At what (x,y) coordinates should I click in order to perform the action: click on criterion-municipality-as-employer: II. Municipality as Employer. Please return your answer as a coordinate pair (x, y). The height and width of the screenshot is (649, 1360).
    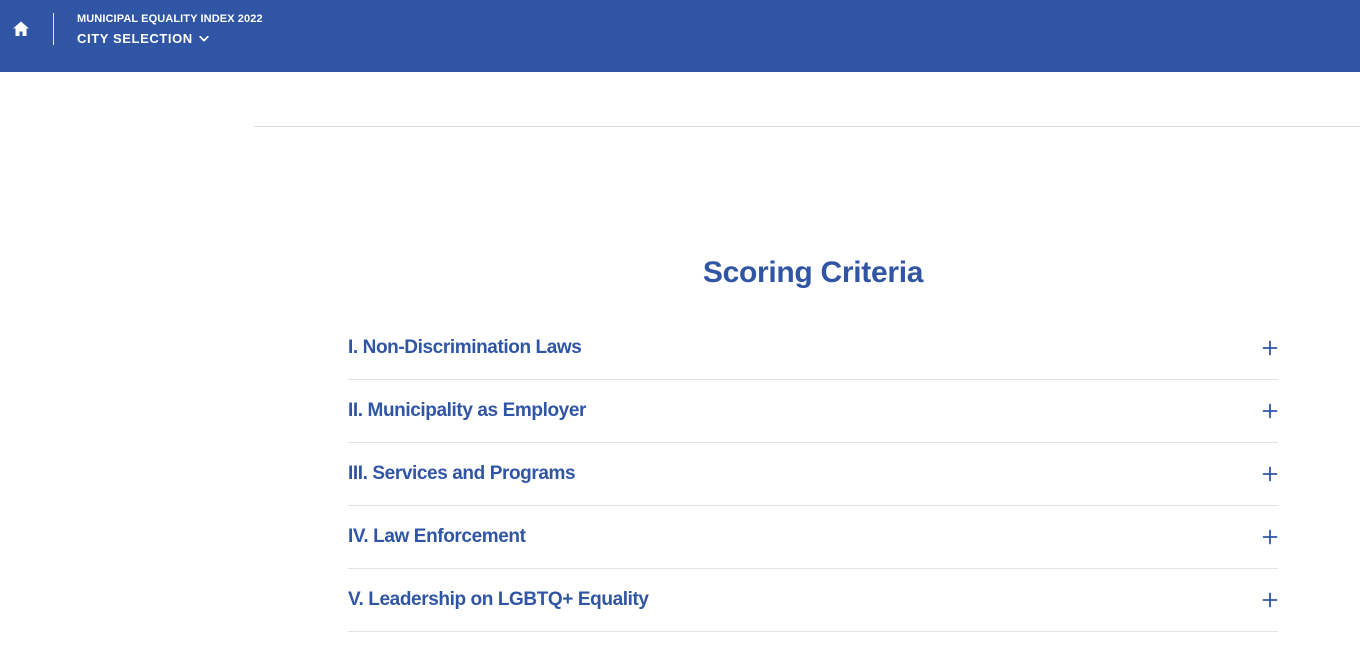
    Looking at the image, I should click on (813, 411).